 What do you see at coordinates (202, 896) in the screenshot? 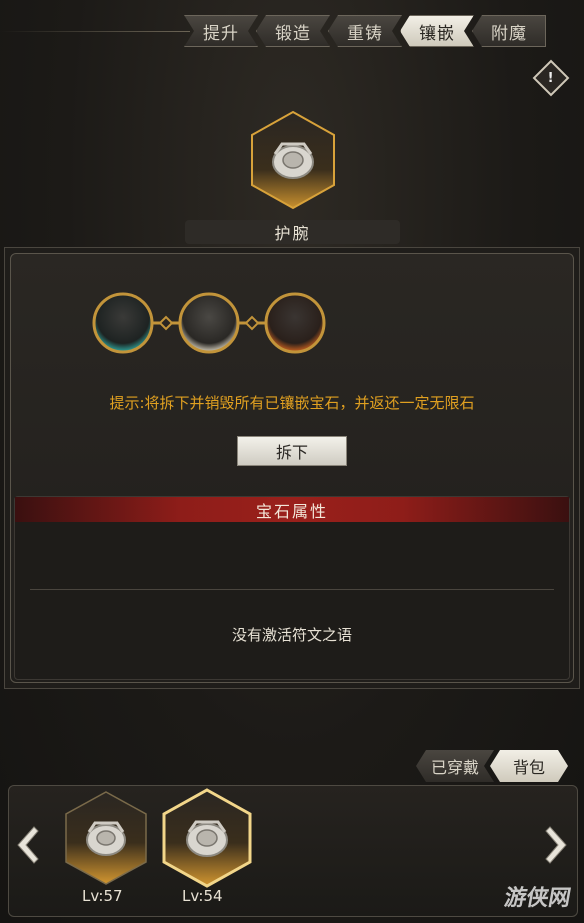
I see `item-level: Lv:54` at bounding box center [202, 896].